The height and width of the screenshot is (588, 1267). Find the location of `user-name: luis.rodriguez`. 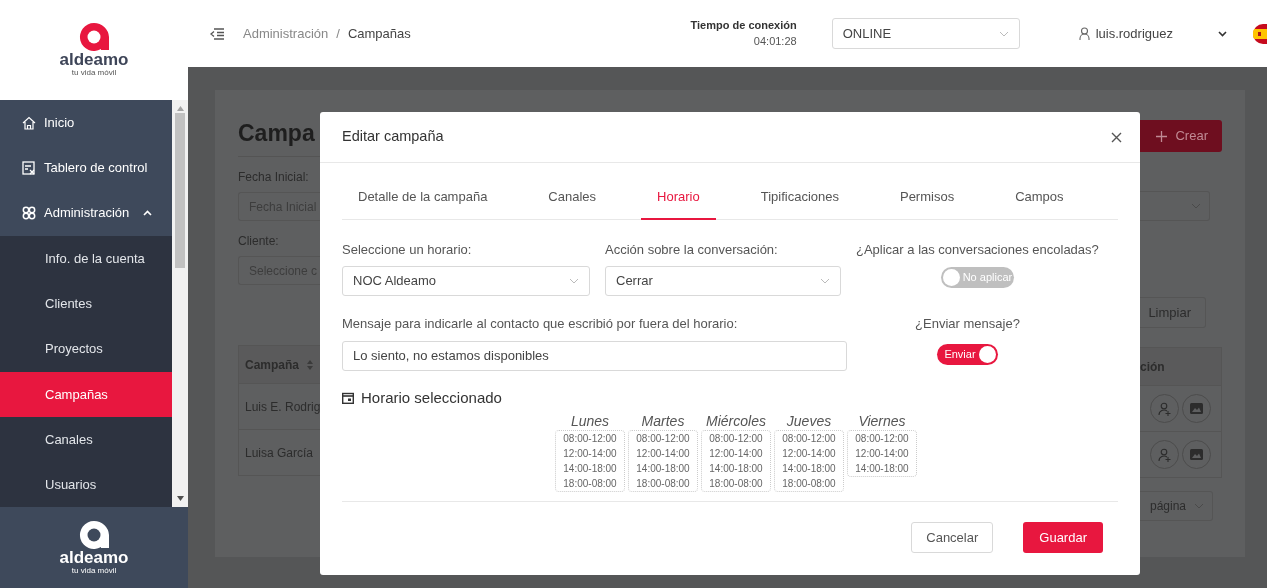

user-name: luis.rodriguez is located at coordinates (1134, 33).